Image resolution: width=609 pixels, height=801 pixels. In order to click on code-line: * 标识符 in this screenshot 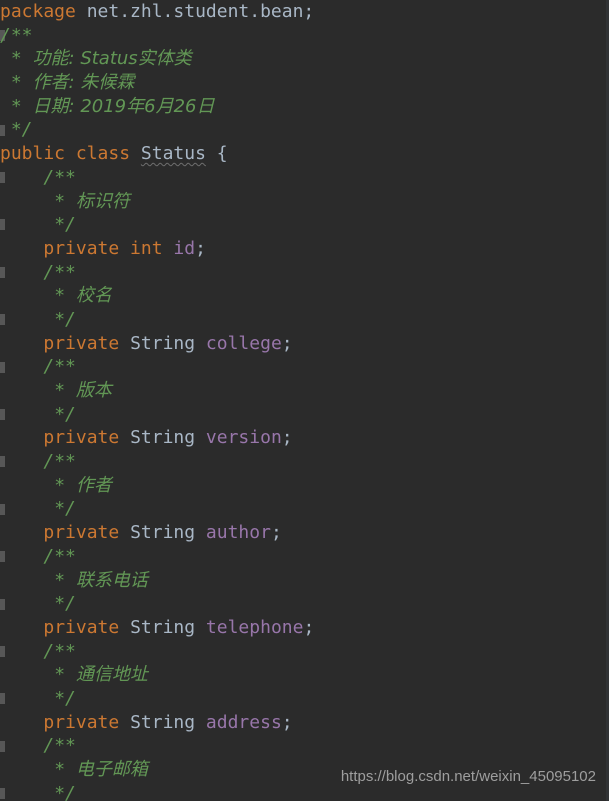, I will do `click(304, 202)`.